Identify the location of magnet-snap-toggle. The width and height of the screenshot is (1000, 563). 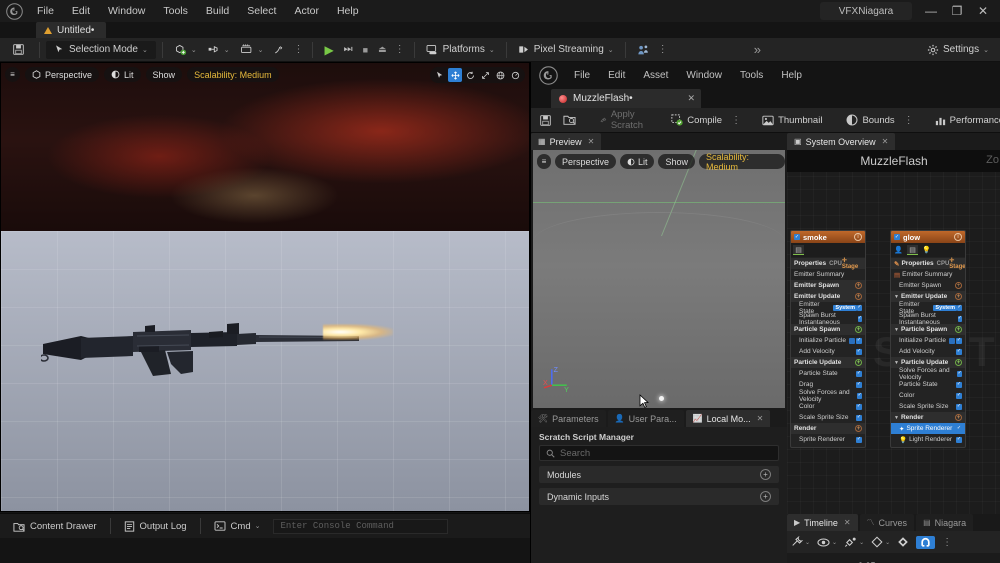
(926, 542).